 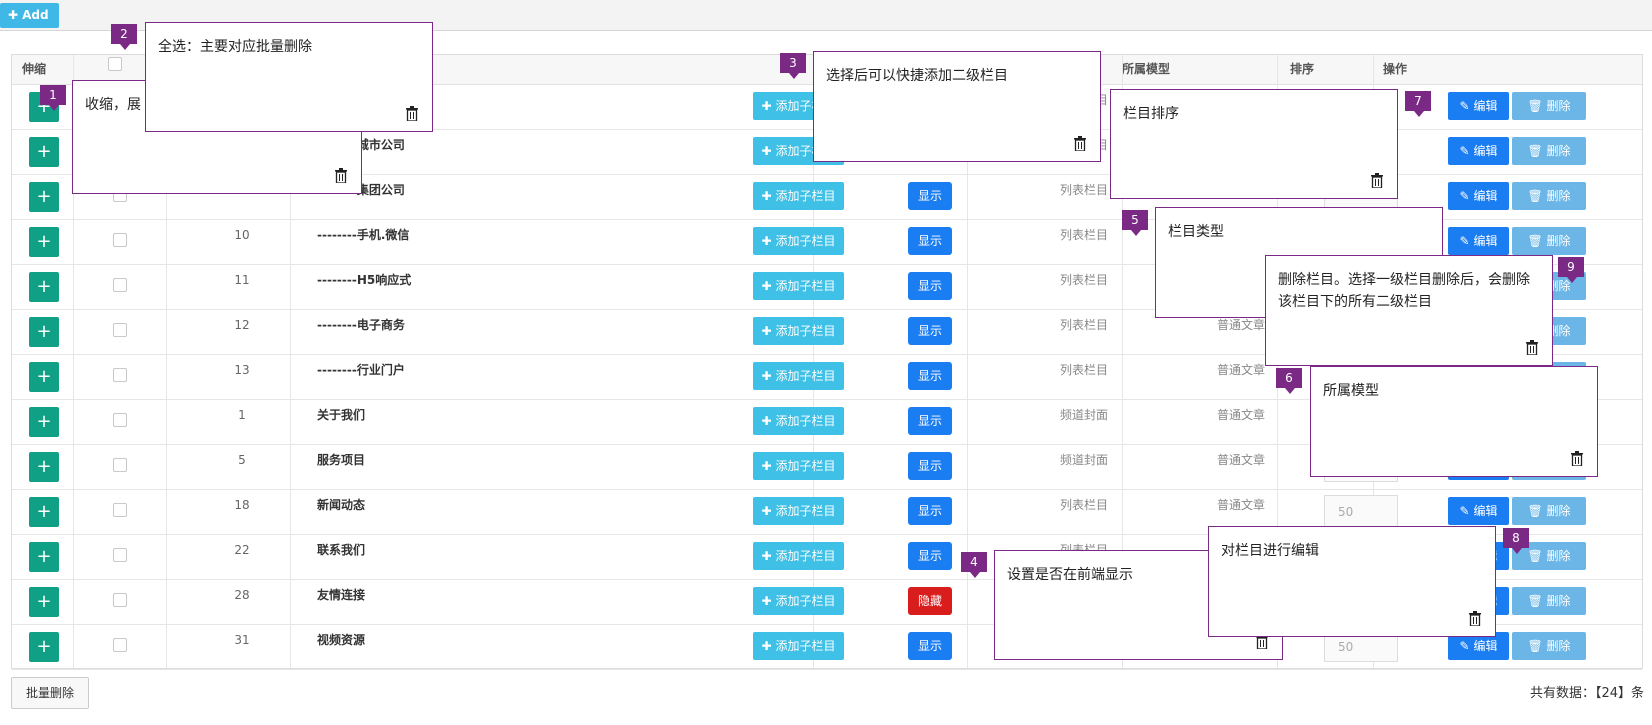 I want to click on edit-label: 编辑, so click(x=1485, y=511).